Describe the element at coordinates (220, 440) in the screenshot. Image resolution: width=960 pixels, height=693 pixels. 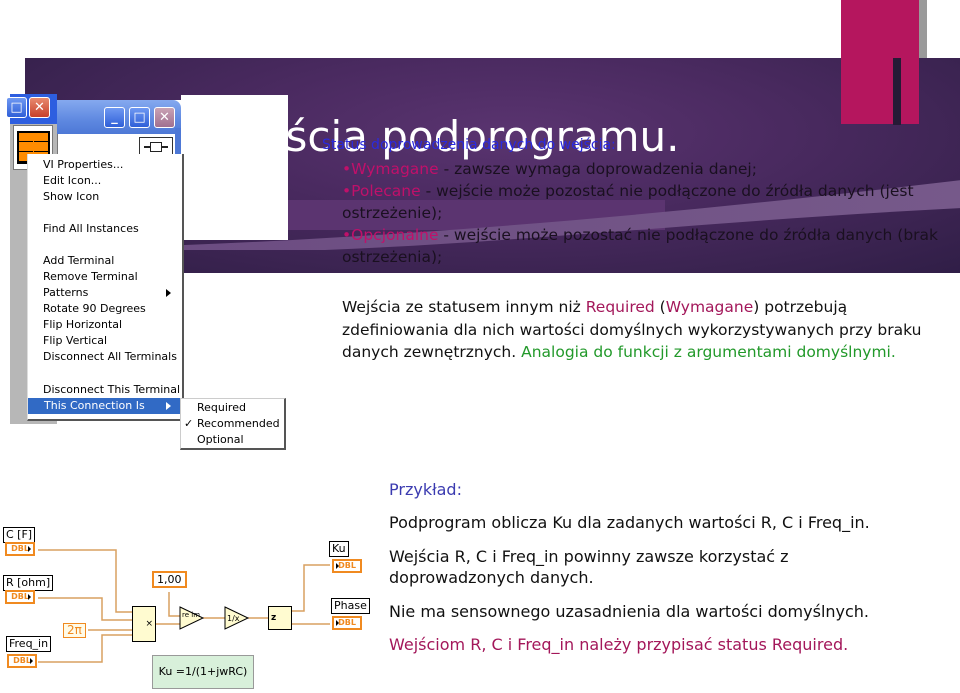
I see `submenu-item-optional: Optional` at that location.